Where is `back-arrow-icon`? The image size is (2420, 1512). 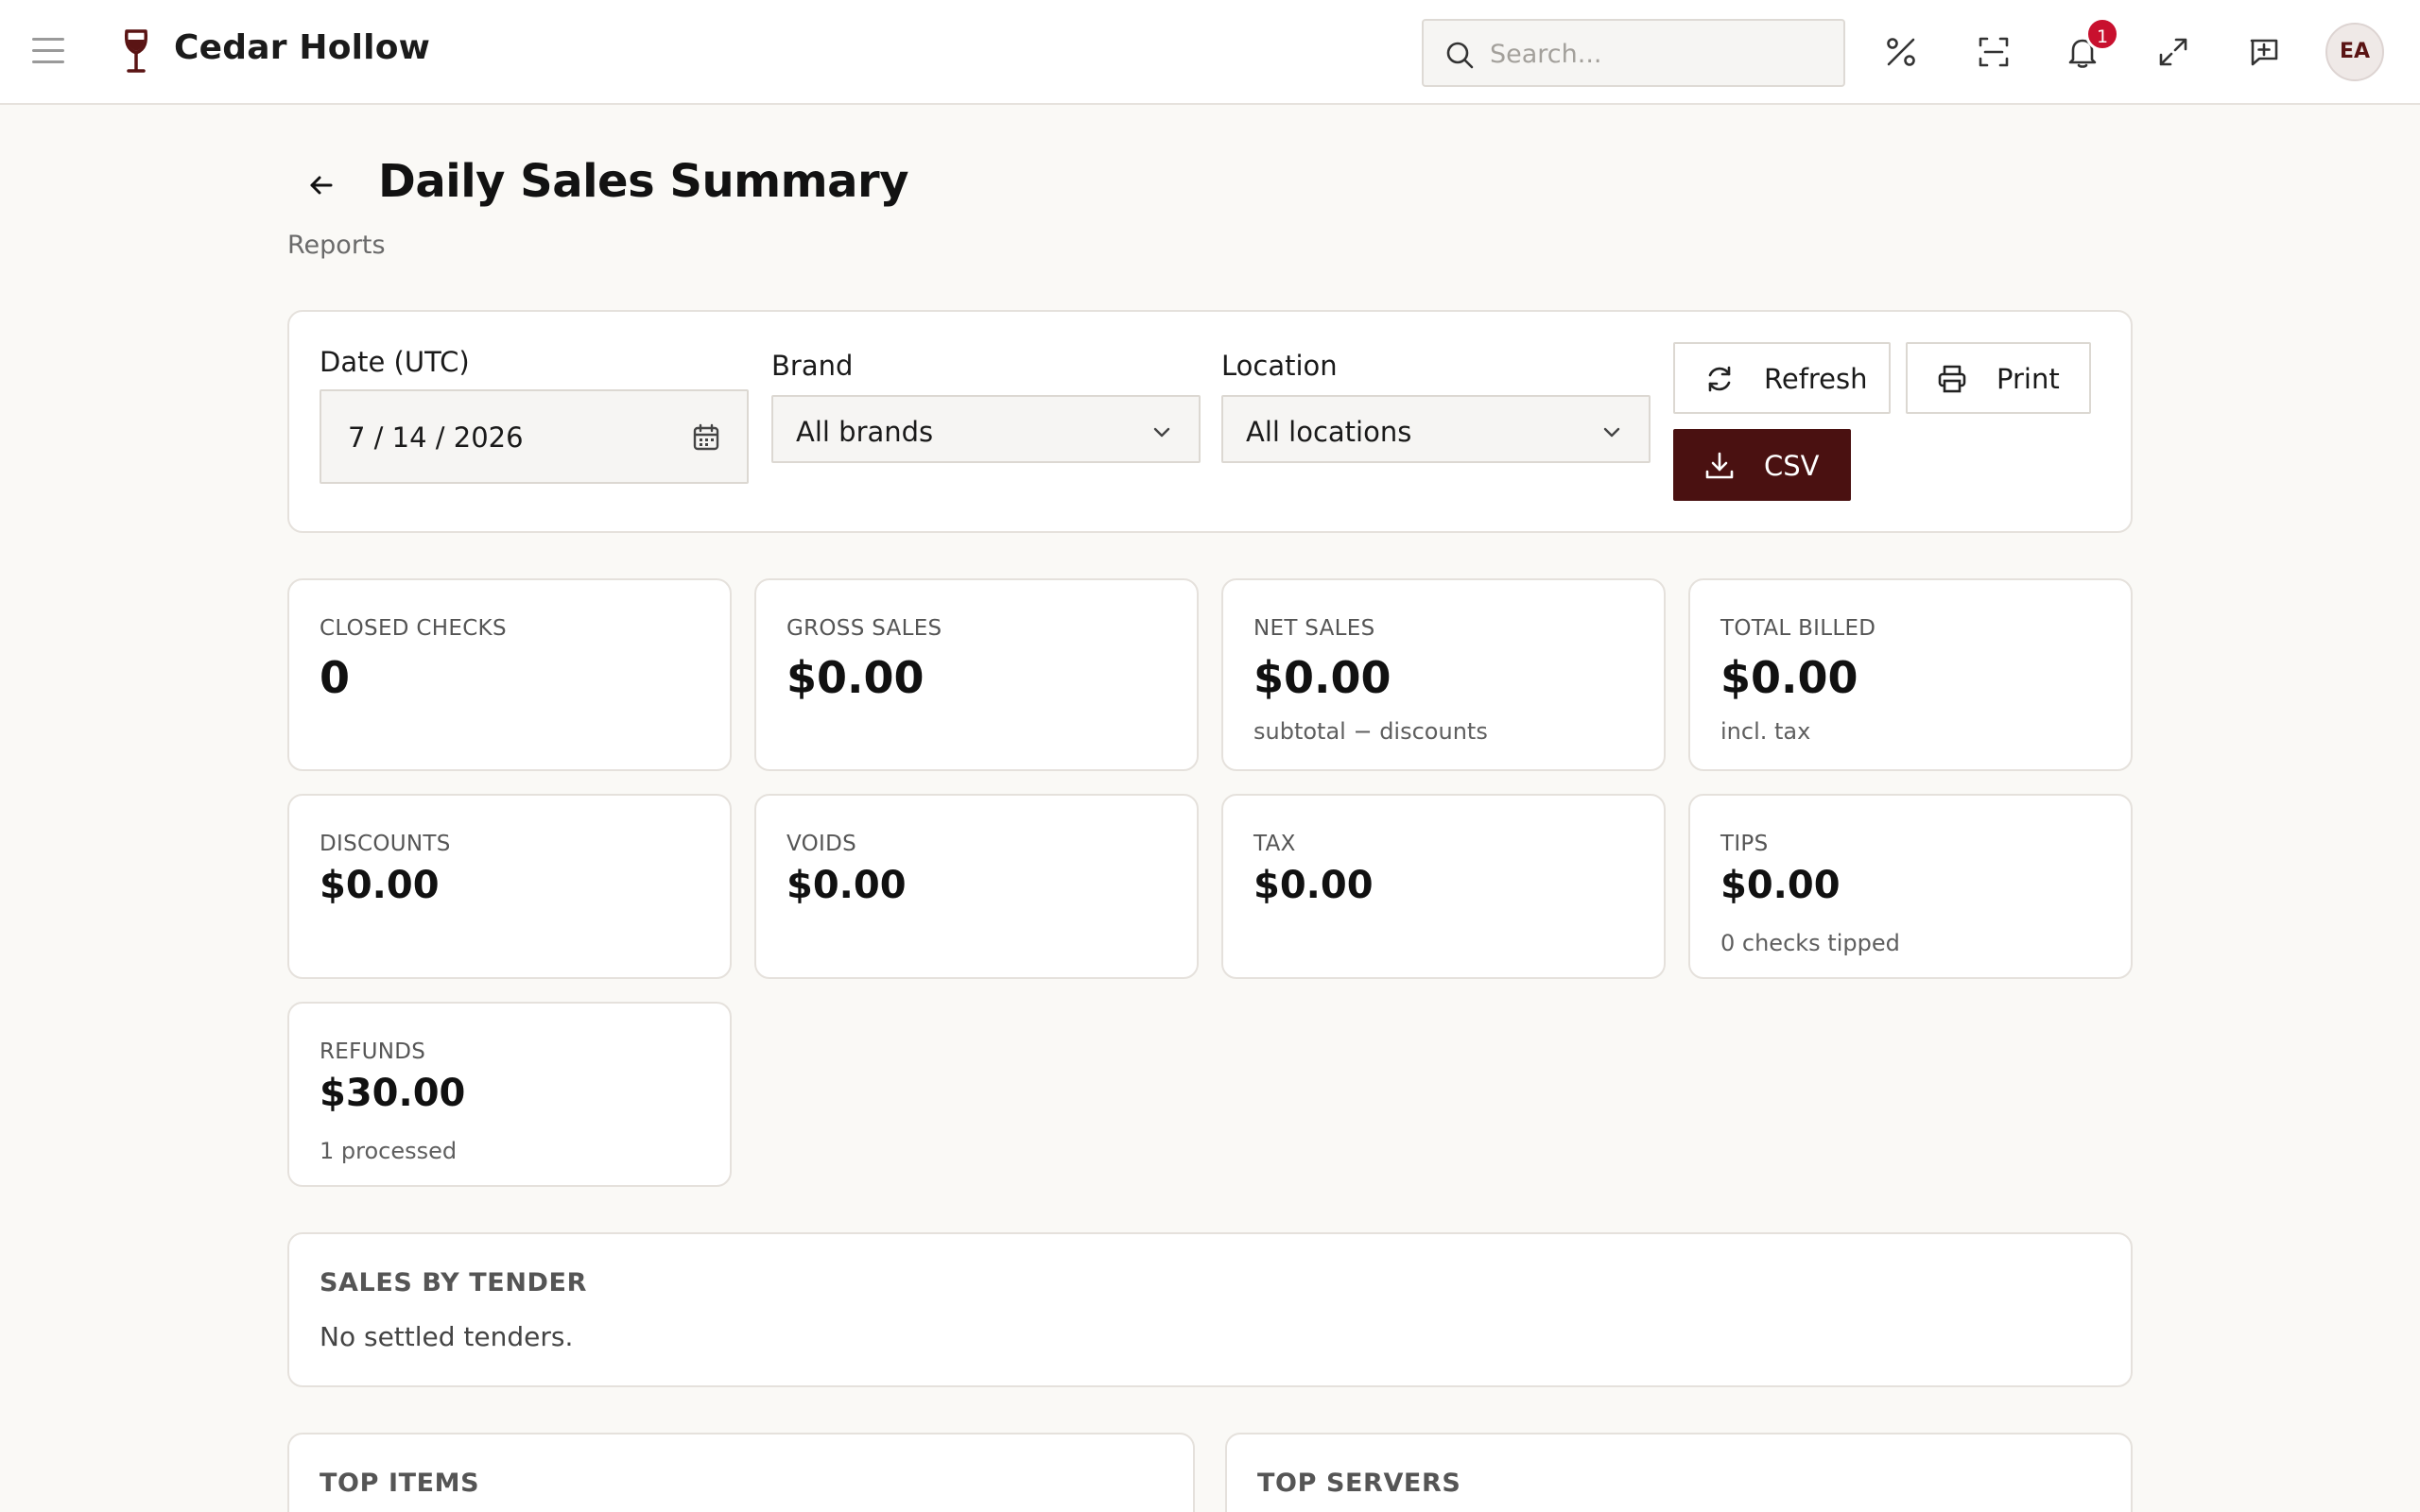
back-arrow-icon is located at coordinates (321, 185).